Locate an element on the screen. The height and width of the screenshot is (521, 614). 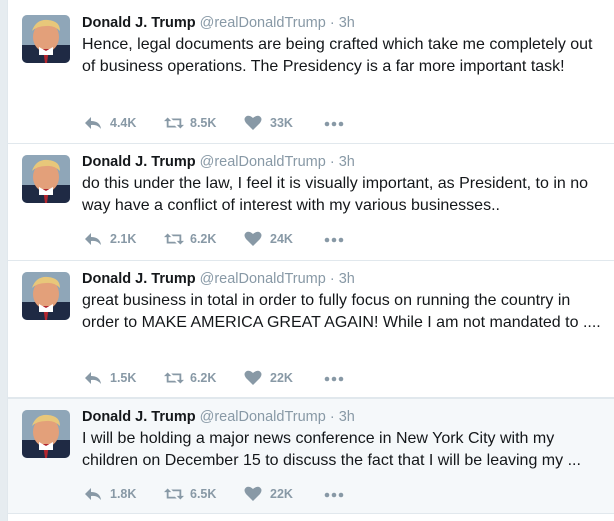
like-count: 24K is located at coordinates (281, 239).